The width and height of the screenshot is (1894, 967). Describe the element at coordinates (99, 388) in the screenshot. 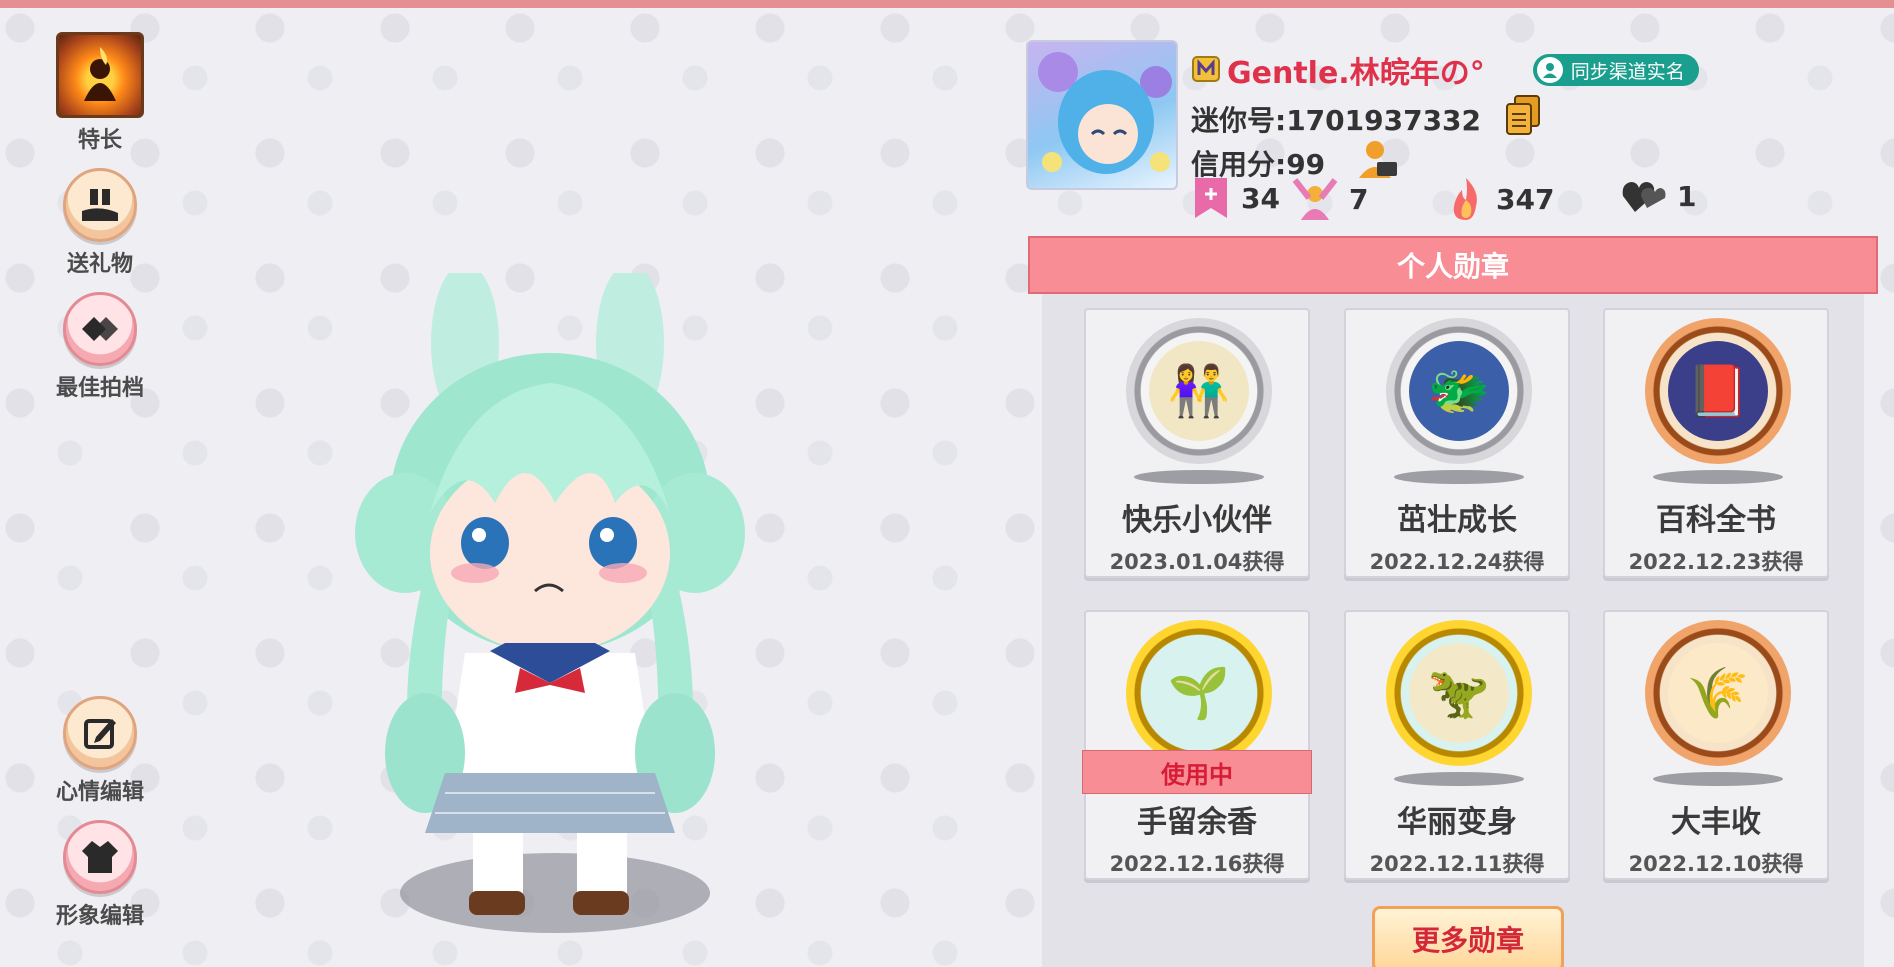

I see `best-partner-label: 最佳拍档` at that location.